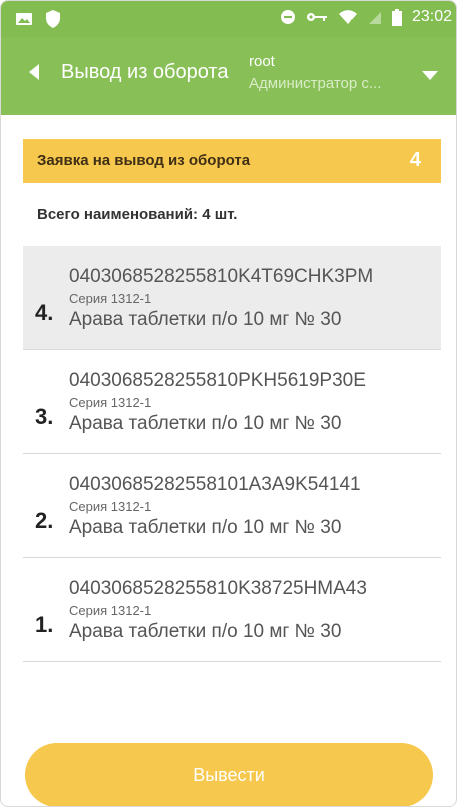  What do you see at coordinates (215, 484) in the screenshot?
I see `item-code: 04030685282558101A3A9K54141` at bounding box center [215, 484].